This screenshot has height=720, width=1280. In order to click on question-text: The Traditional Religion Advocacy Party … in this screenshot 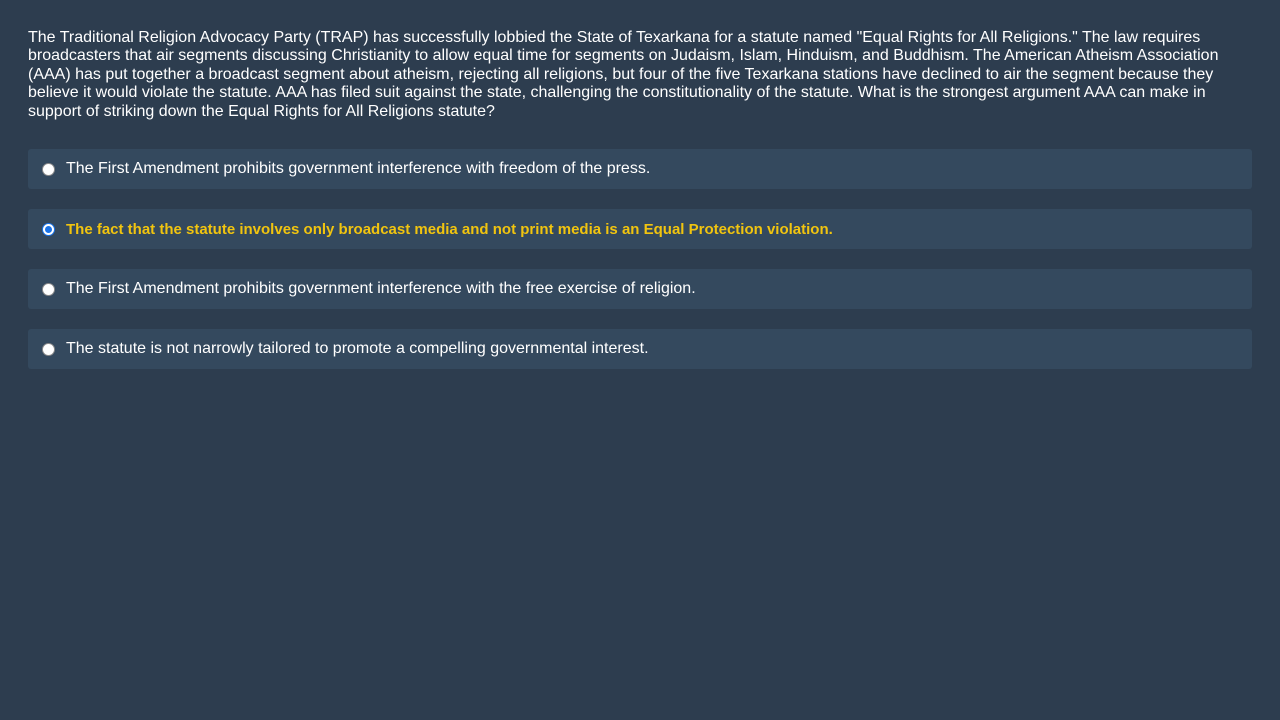, I will do `click(623, 74)`.